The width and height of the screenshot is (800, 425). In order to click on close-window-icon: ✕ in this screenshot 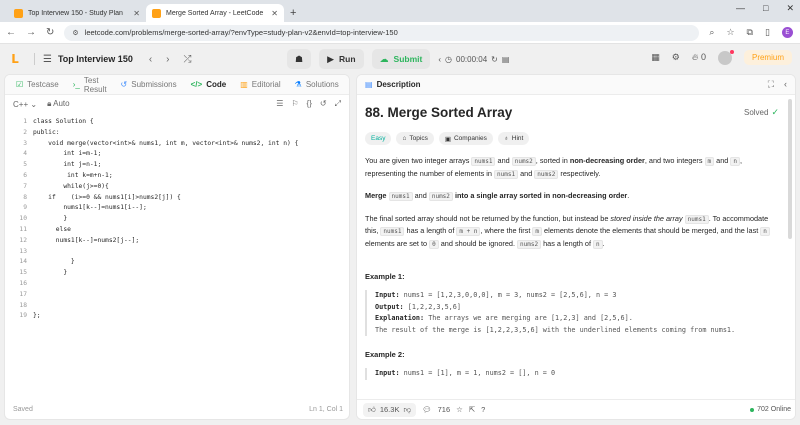, I will do `click(790, 8)`.